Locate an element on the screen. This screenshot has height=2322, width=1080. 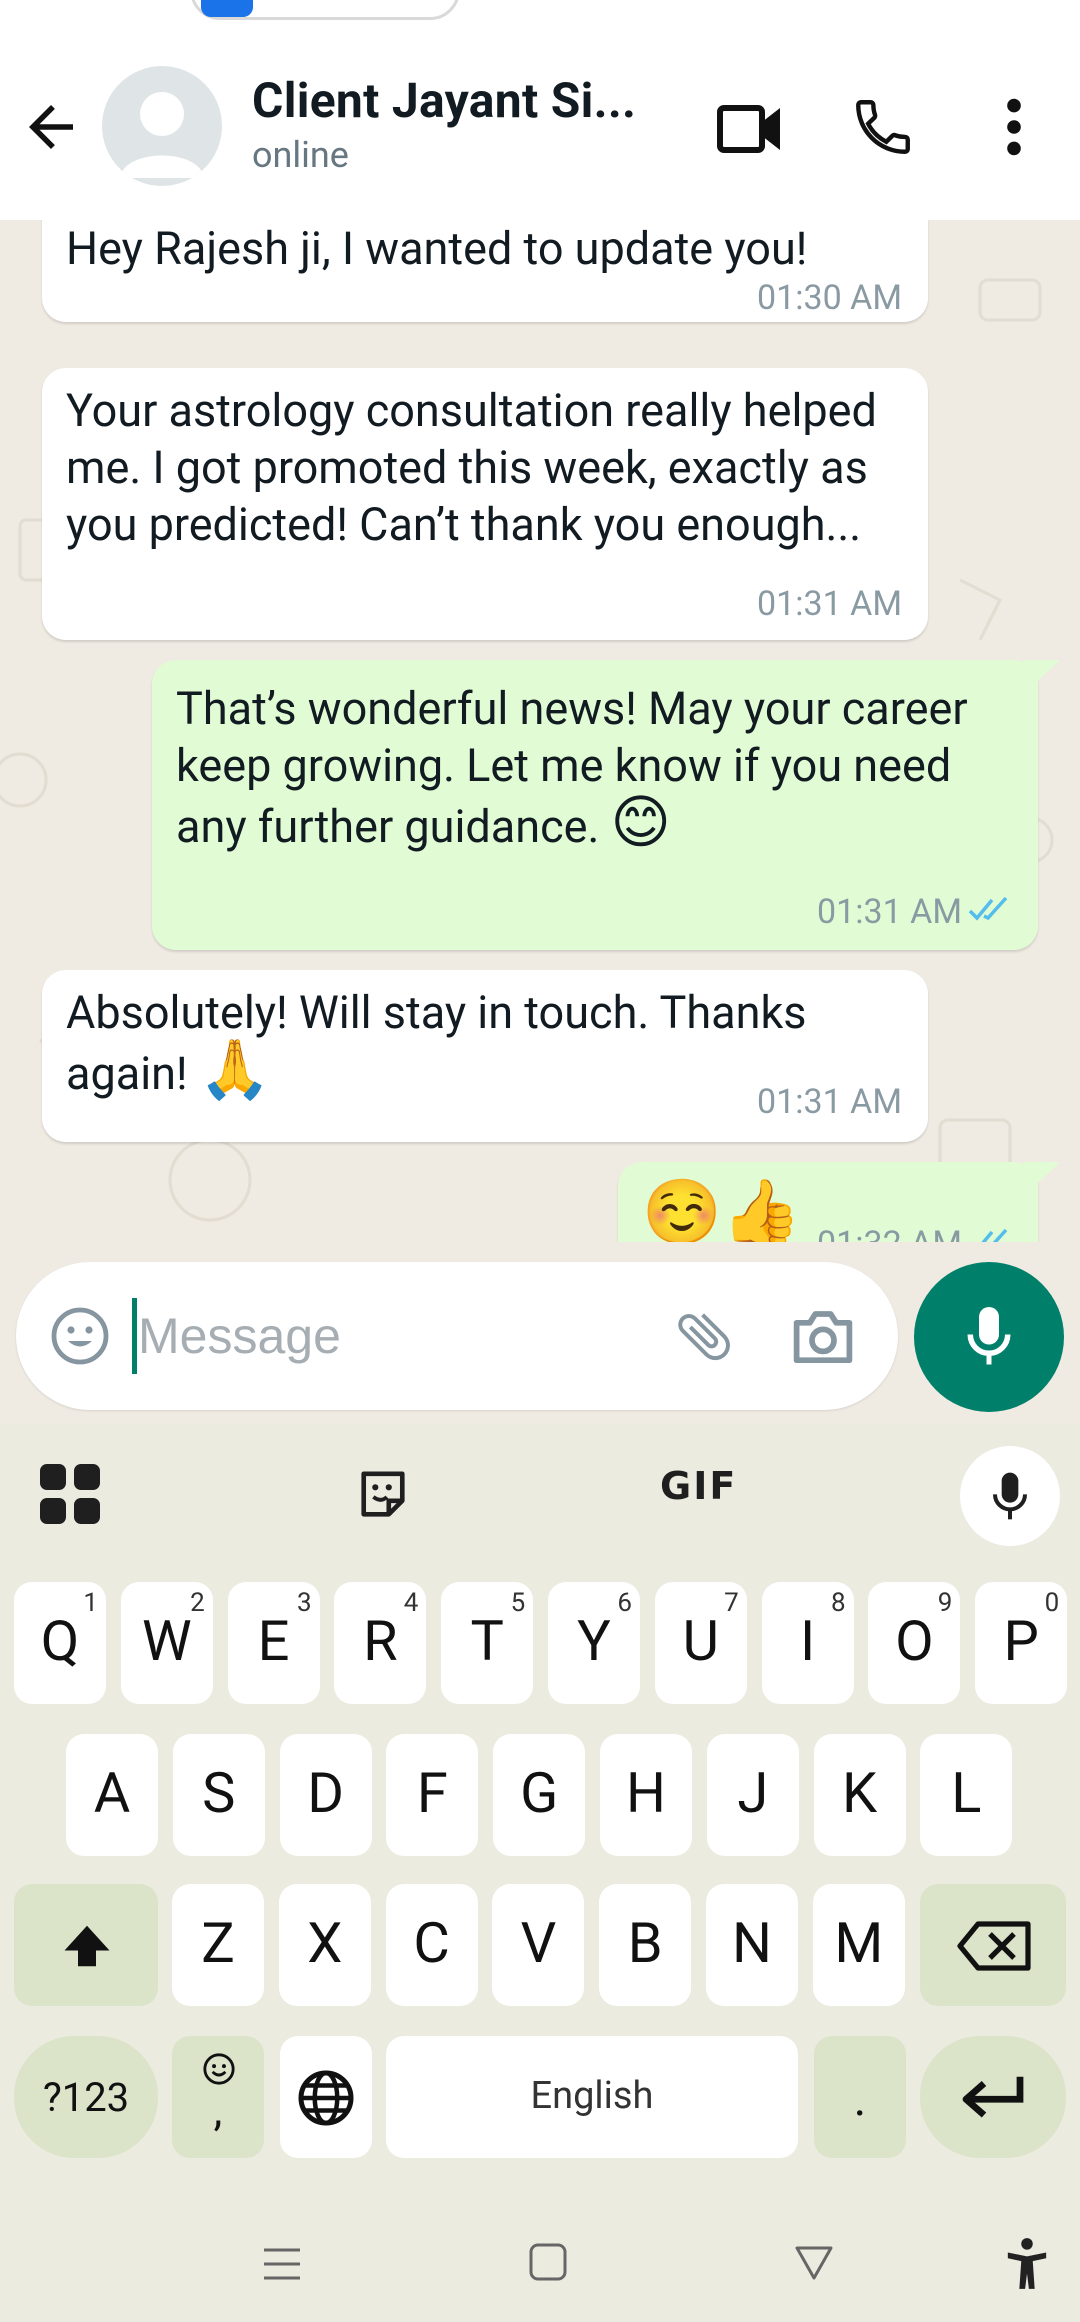
voice-message-button is located at coordinates (989, 1337).